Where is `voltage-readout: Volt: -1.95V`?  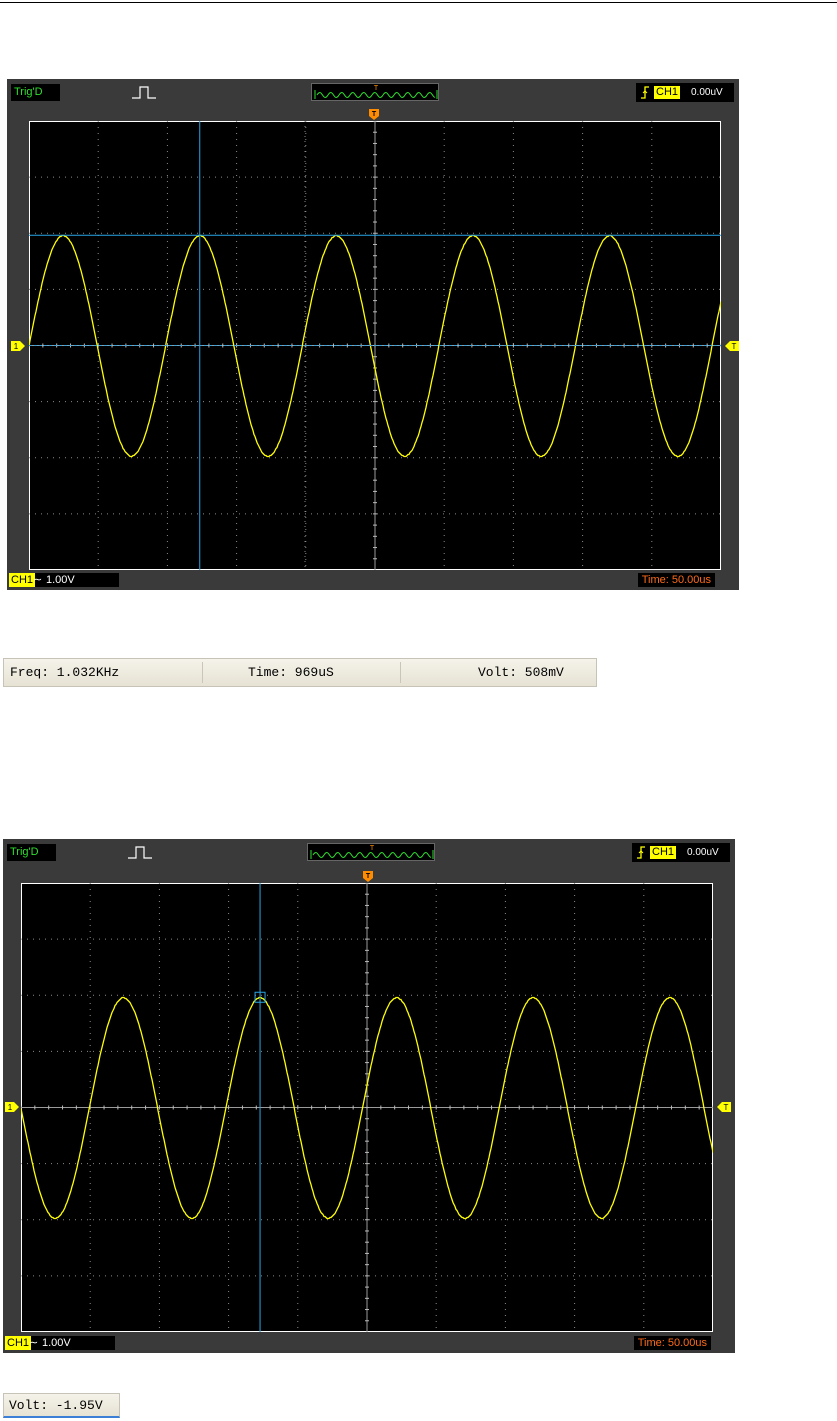
voltage-readout: Volt: -1.95V is located at coordinates (56, 1405).